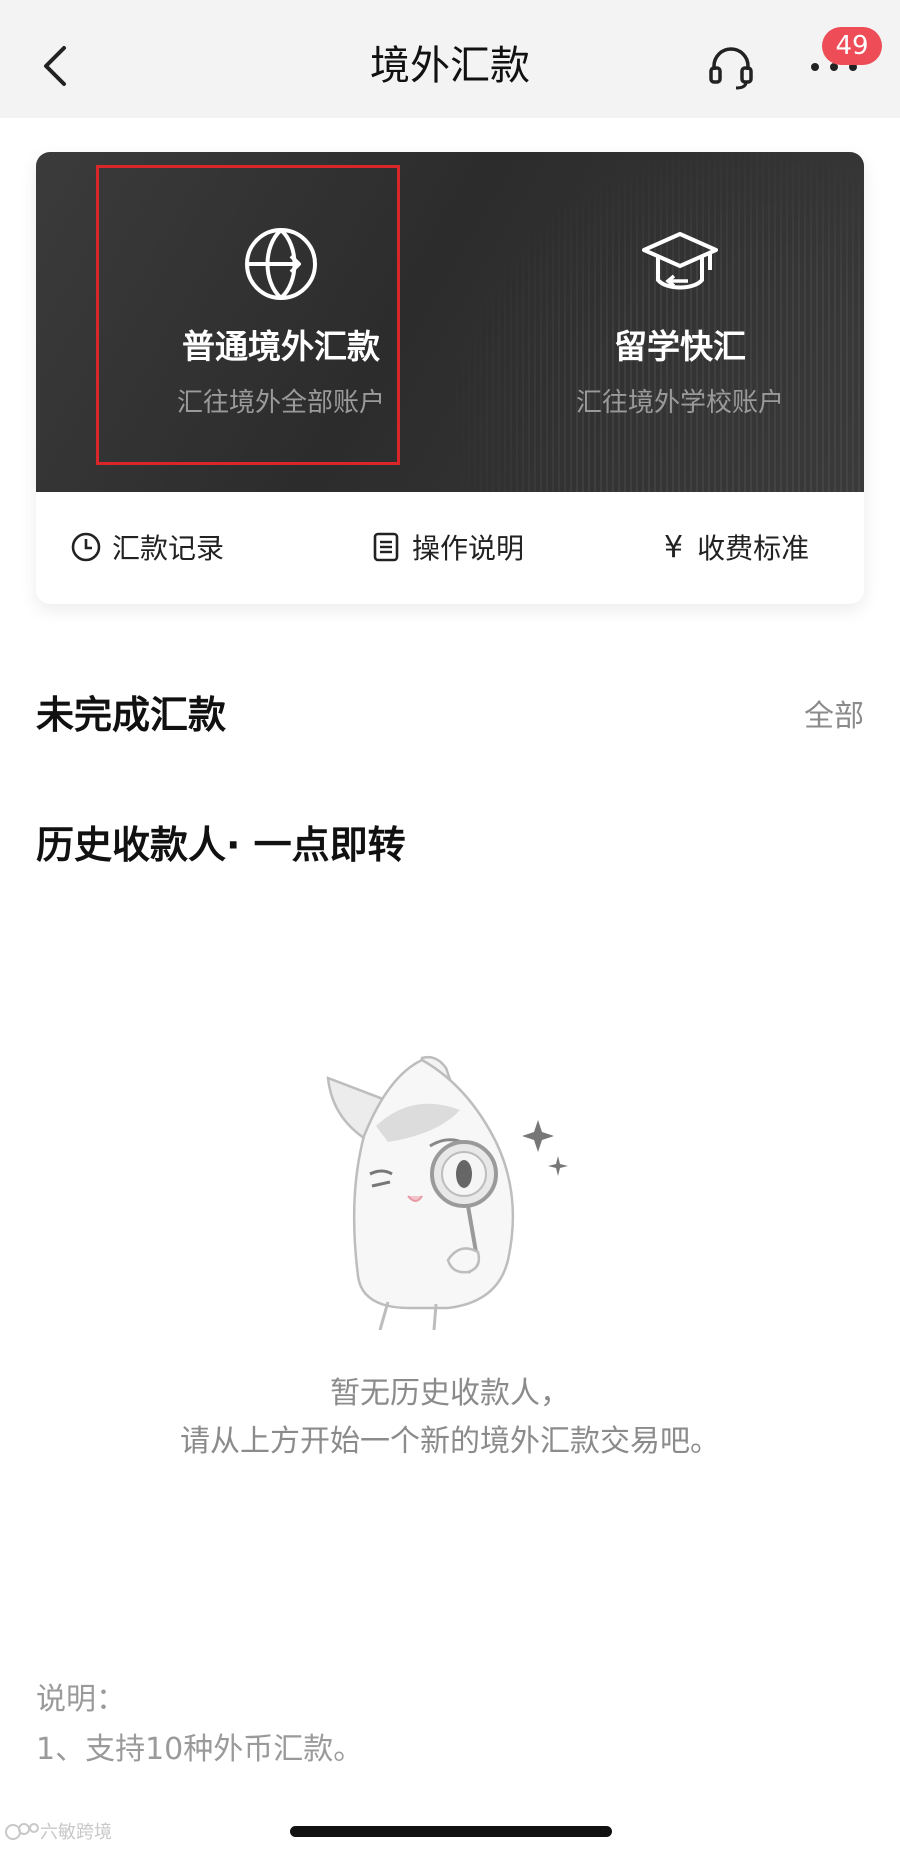 The width and height of the screenshot is (900, 1851). I want to click on watermark-logo-icon, so click(22, 1831).